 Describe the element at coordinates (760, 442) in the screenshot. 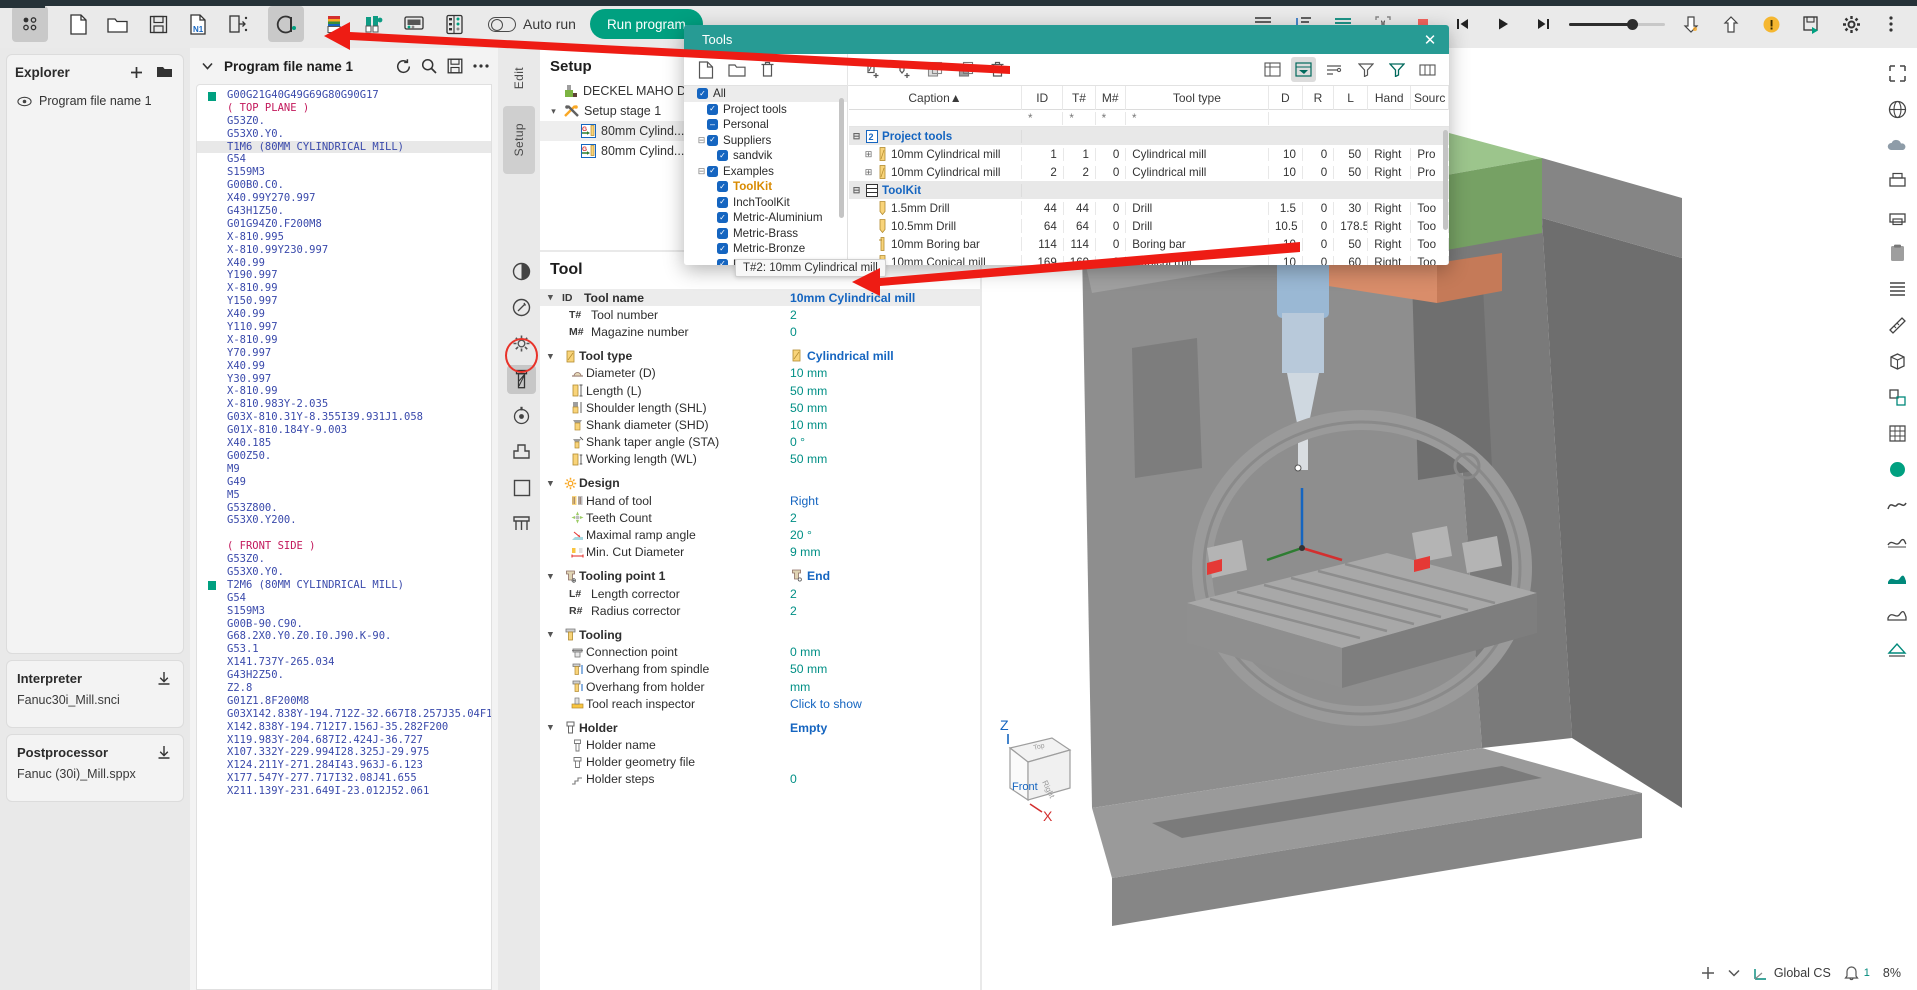

I see `property-row: Shank taper angle (STA) 0 °` at that location.